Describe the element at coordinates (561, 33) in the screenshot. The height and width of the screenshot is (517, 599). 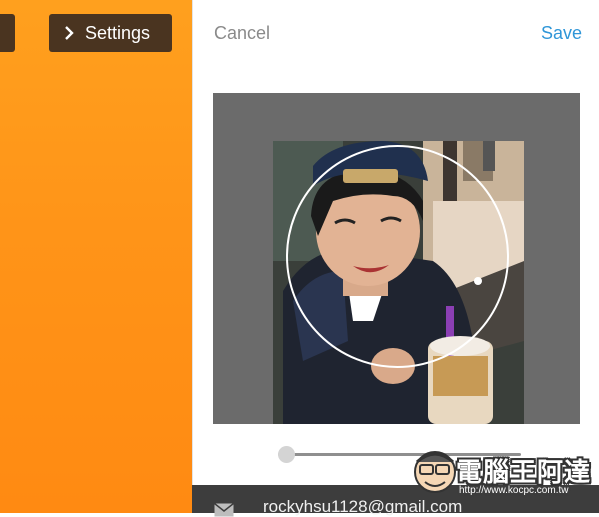
I see `save-button: Save` at that location.